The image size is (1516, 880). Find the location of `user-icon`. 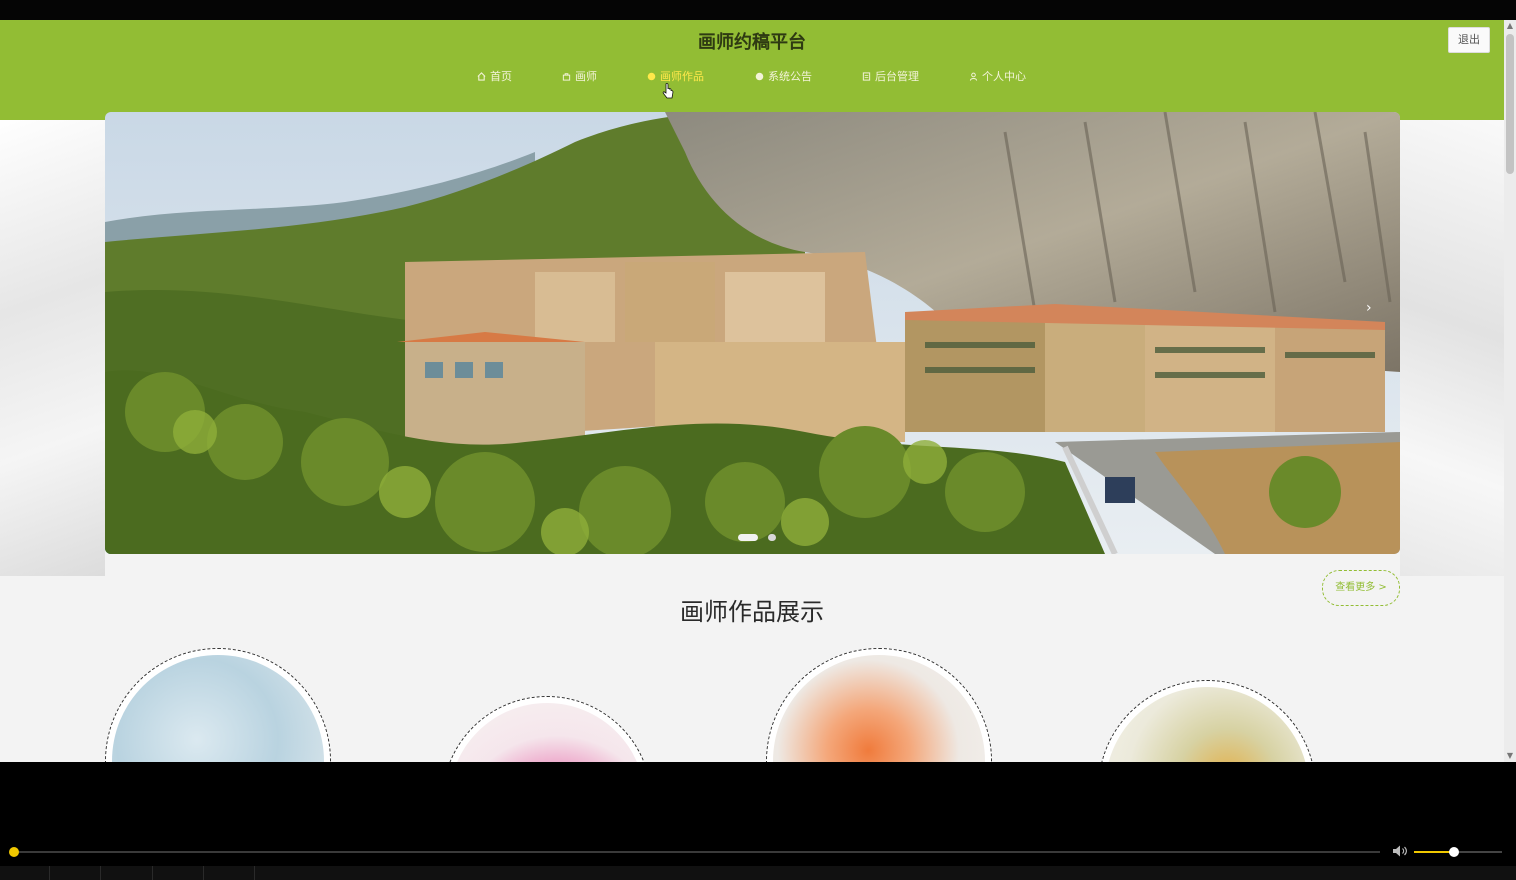

user-icon is located at coordinates (973, 76).